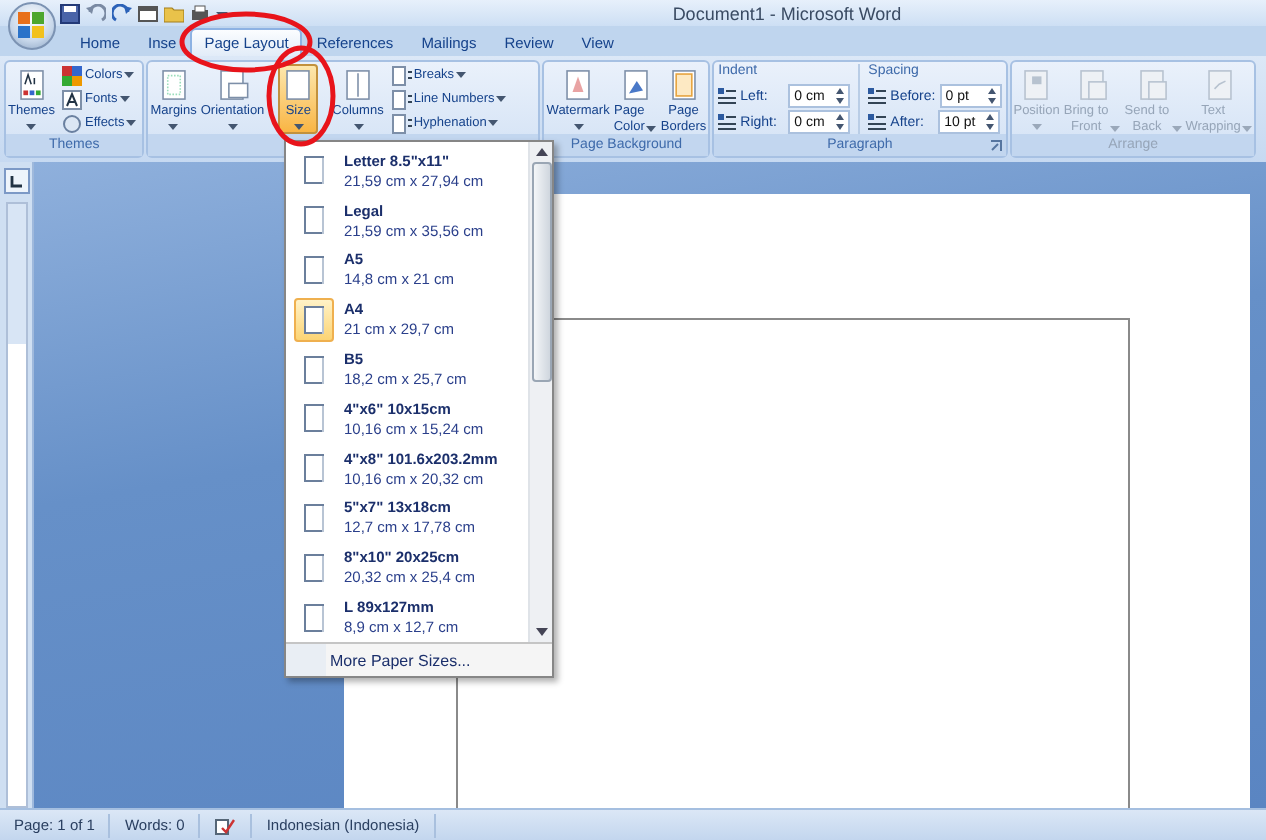  I want to click on scroll-up-icon, so click(541, 152).